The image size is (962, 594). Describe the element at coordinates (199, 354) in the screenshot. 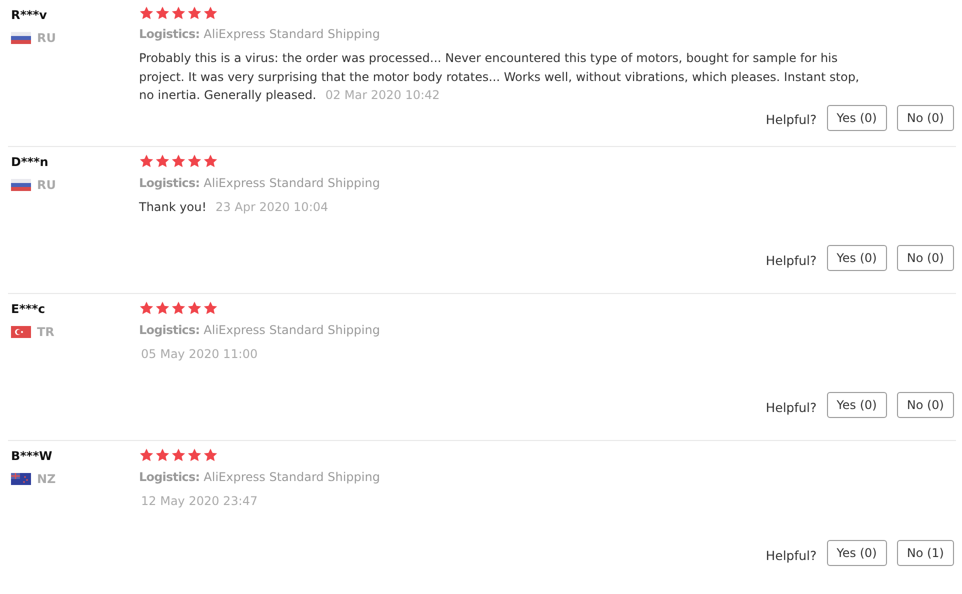

I see `review-date: 05 May 2020 11:00` at that location.